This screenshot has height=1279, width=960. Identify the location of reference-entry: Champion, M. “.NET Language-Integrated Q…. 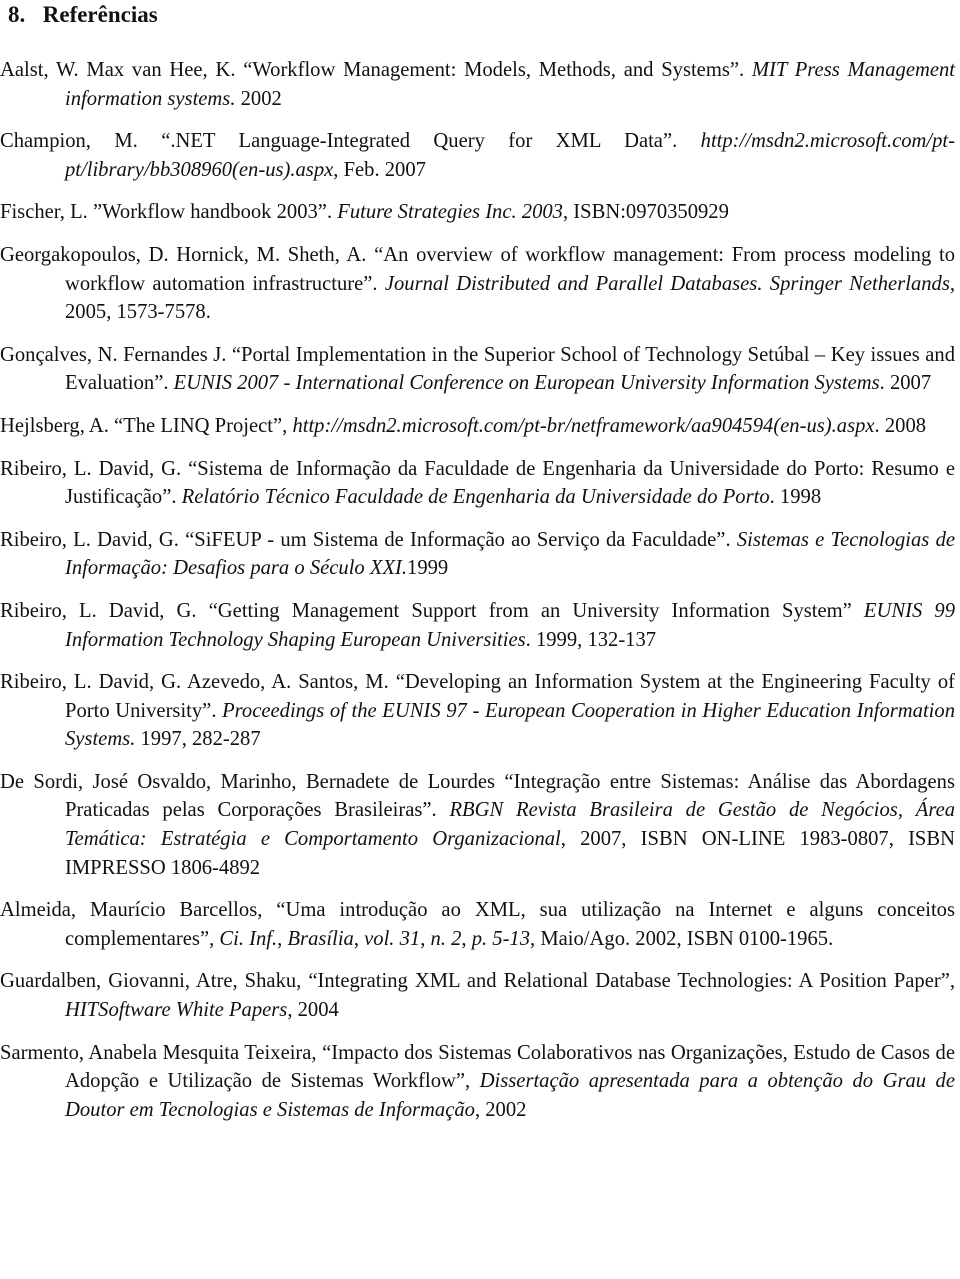
(477, 155).